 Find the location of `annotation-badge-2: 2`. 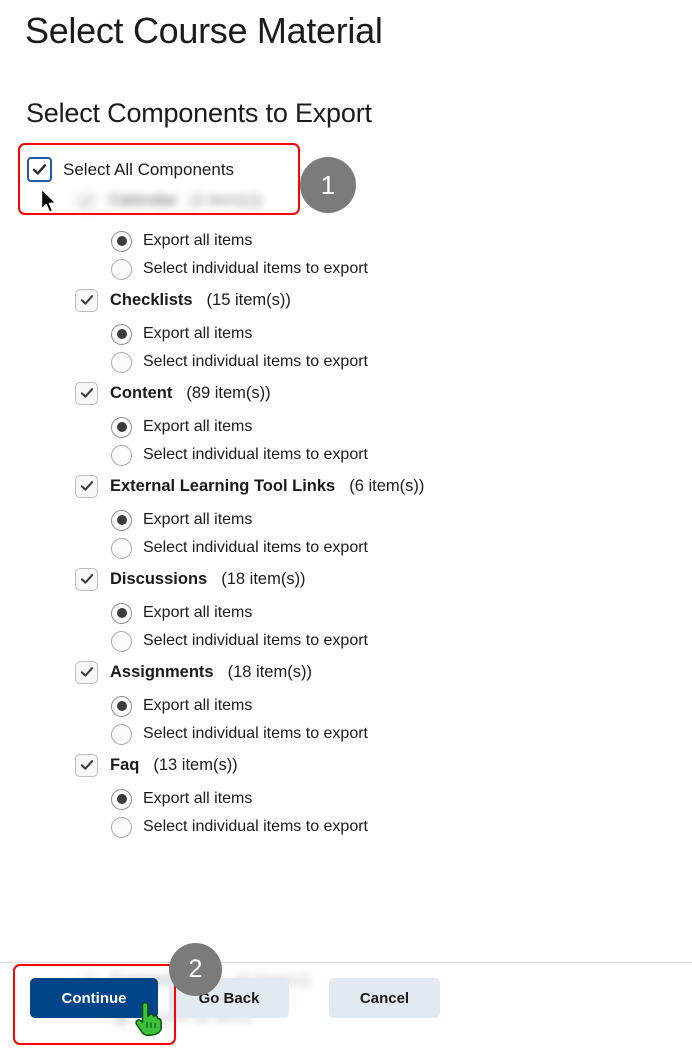

annotation-badge-2: 2 is located at coordinates (195, 969).